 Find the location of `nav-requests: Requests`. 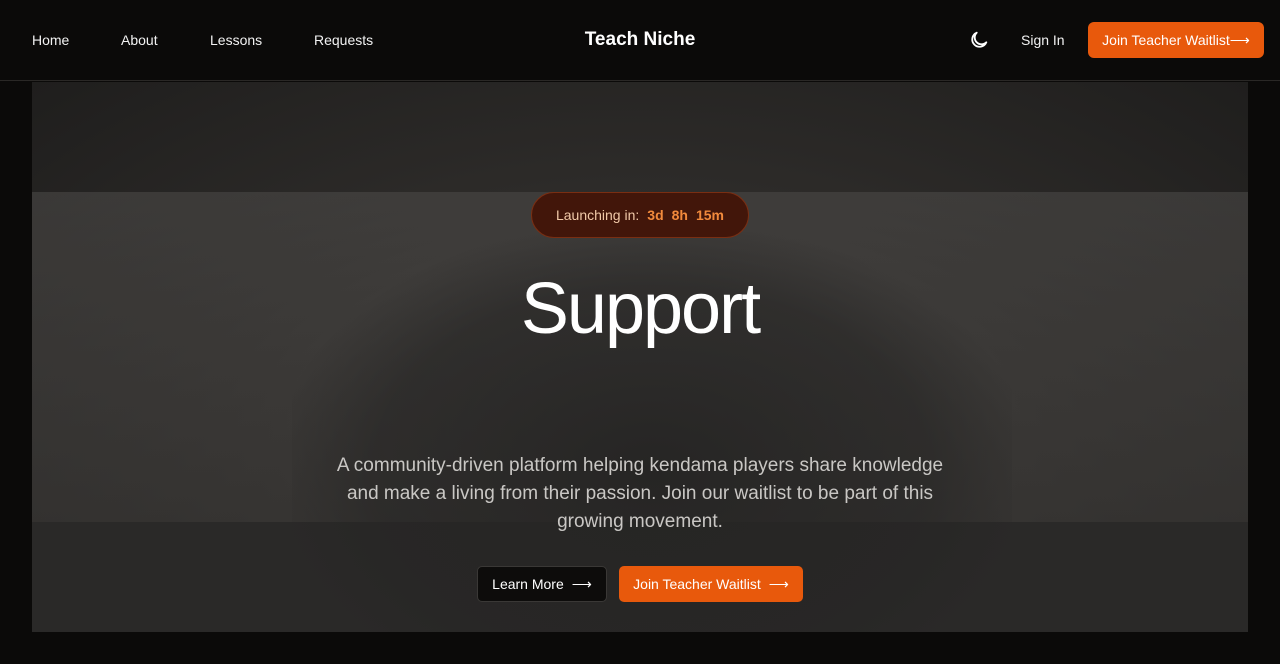

nav-requests: Requests is located at coordinates (343, 40).